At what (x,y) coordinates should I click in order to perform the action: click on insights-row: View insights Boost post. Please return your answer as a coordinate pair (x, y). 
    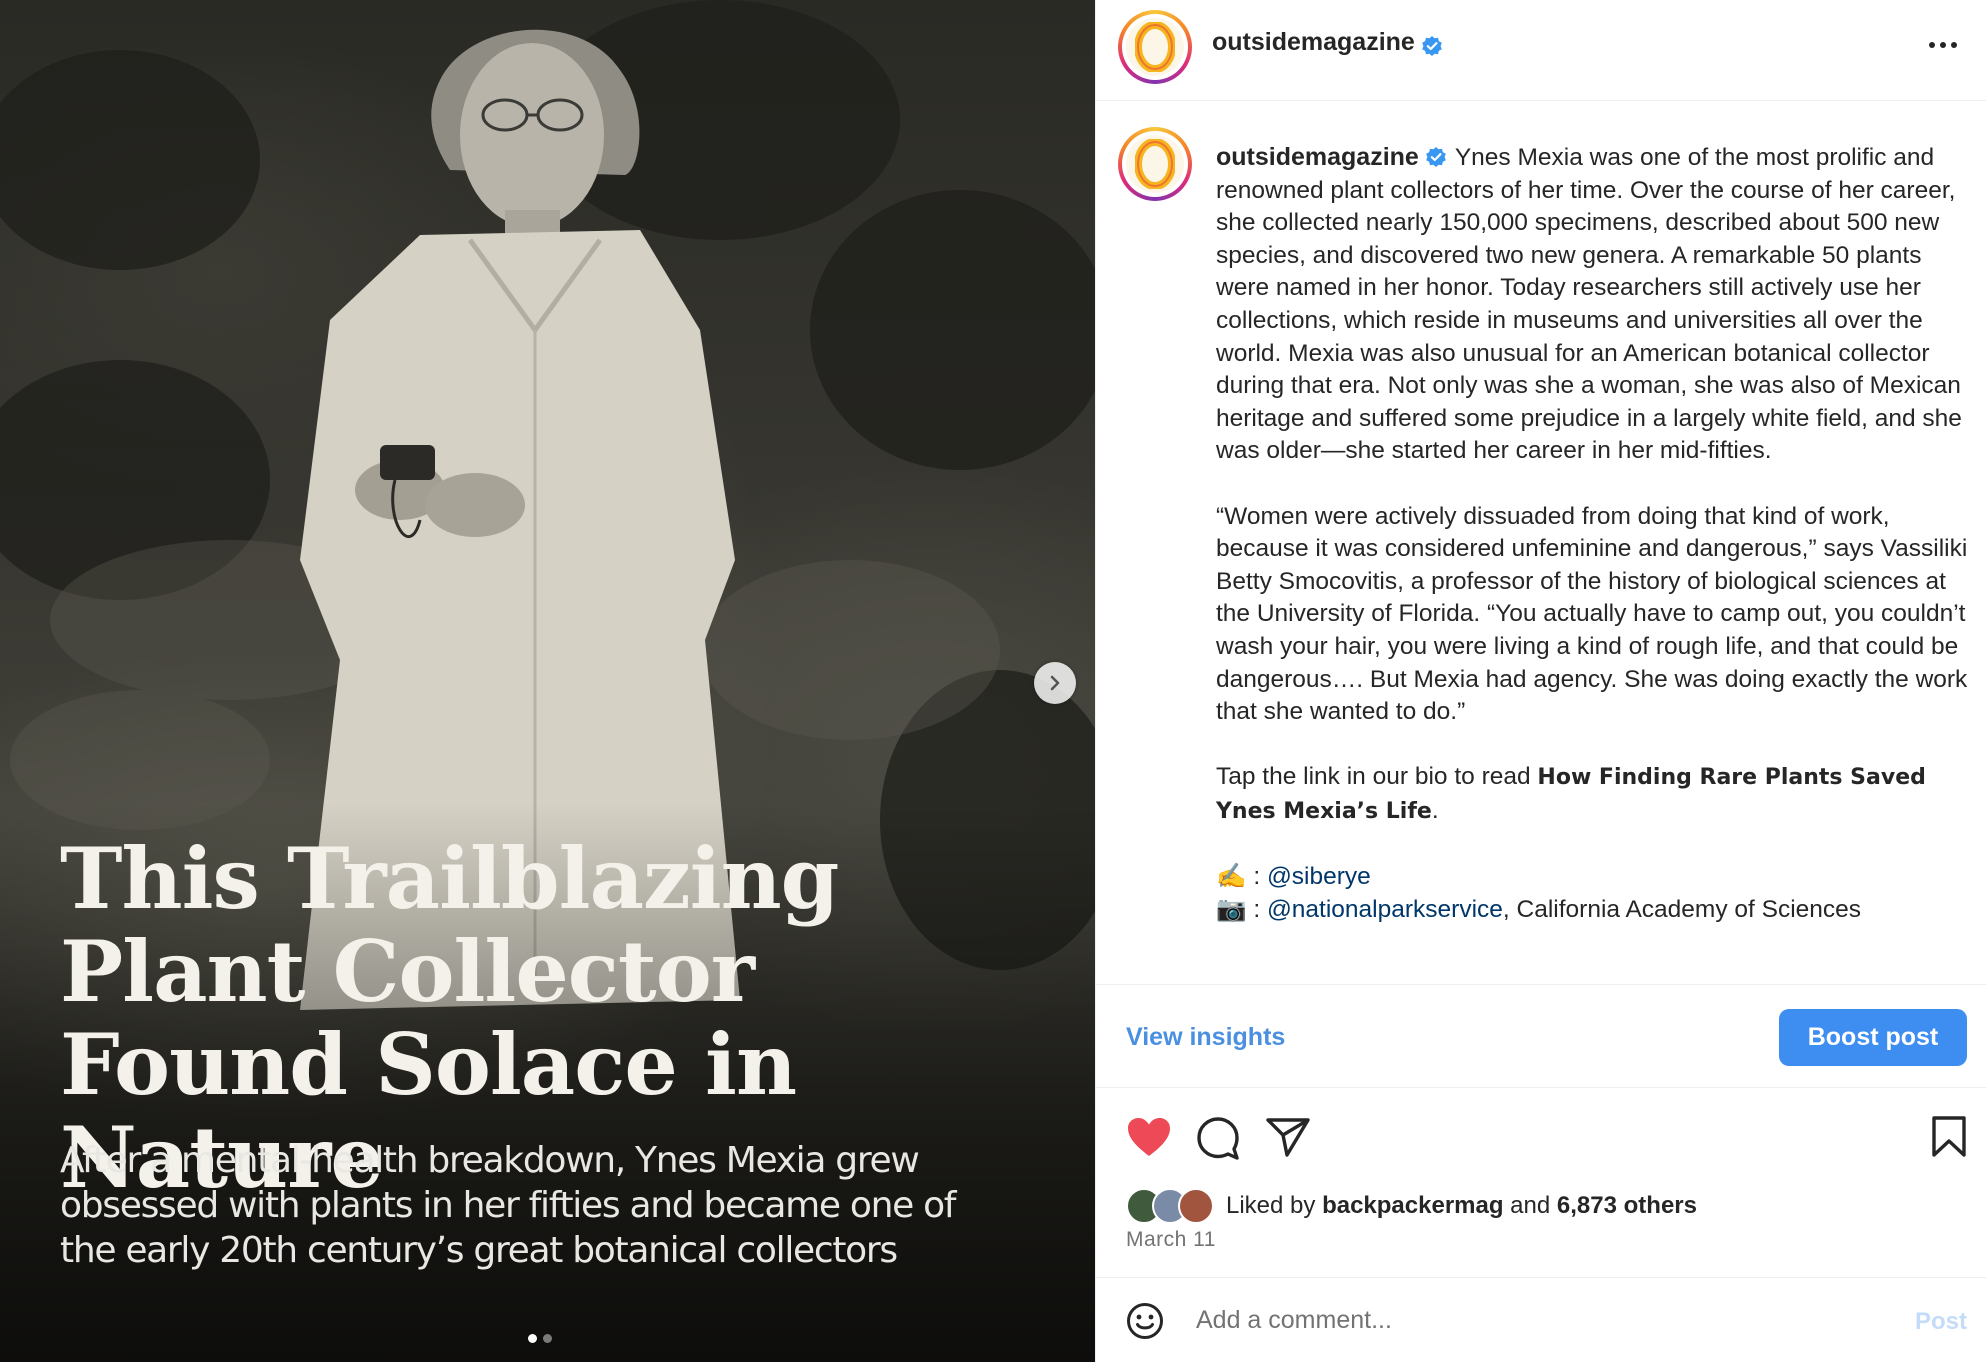
    Looking at the image, I should click on (1541, 1036).